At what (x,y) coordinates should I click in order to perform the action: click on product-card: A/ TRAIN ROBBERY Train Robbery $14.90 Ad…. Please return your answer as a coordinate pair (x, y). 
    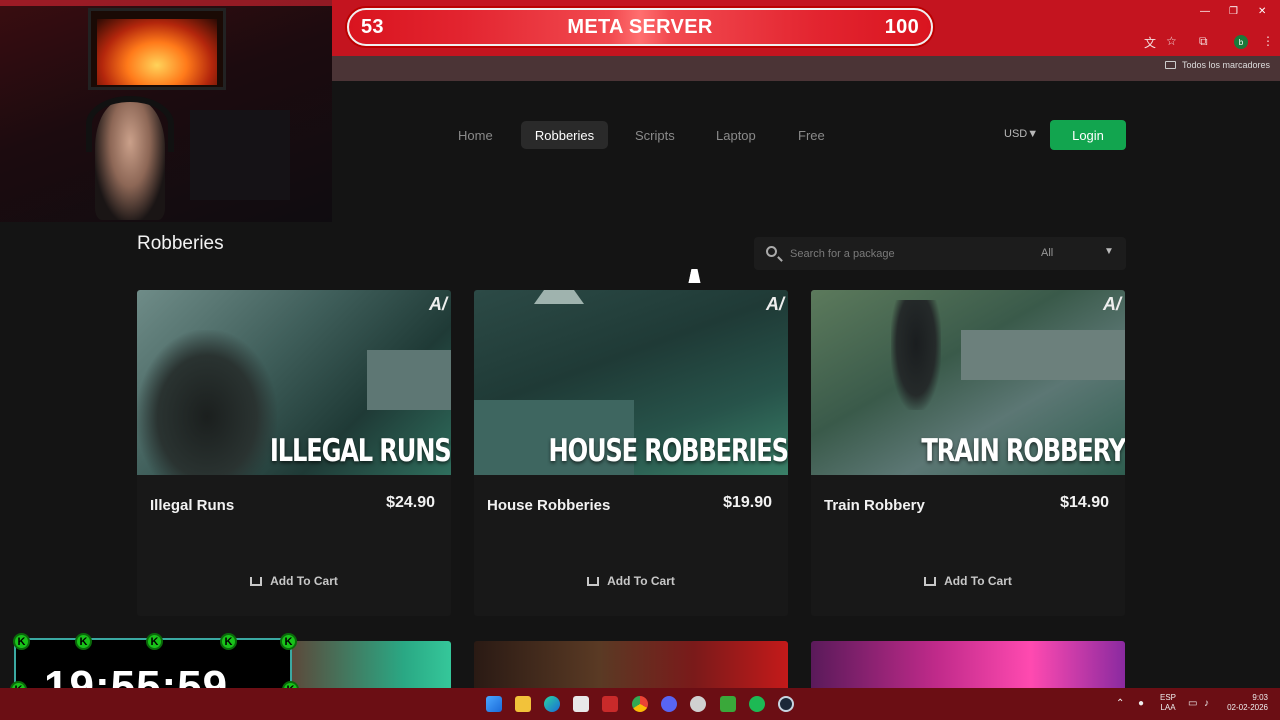
    Looking at the image, I should click on (968, 453).